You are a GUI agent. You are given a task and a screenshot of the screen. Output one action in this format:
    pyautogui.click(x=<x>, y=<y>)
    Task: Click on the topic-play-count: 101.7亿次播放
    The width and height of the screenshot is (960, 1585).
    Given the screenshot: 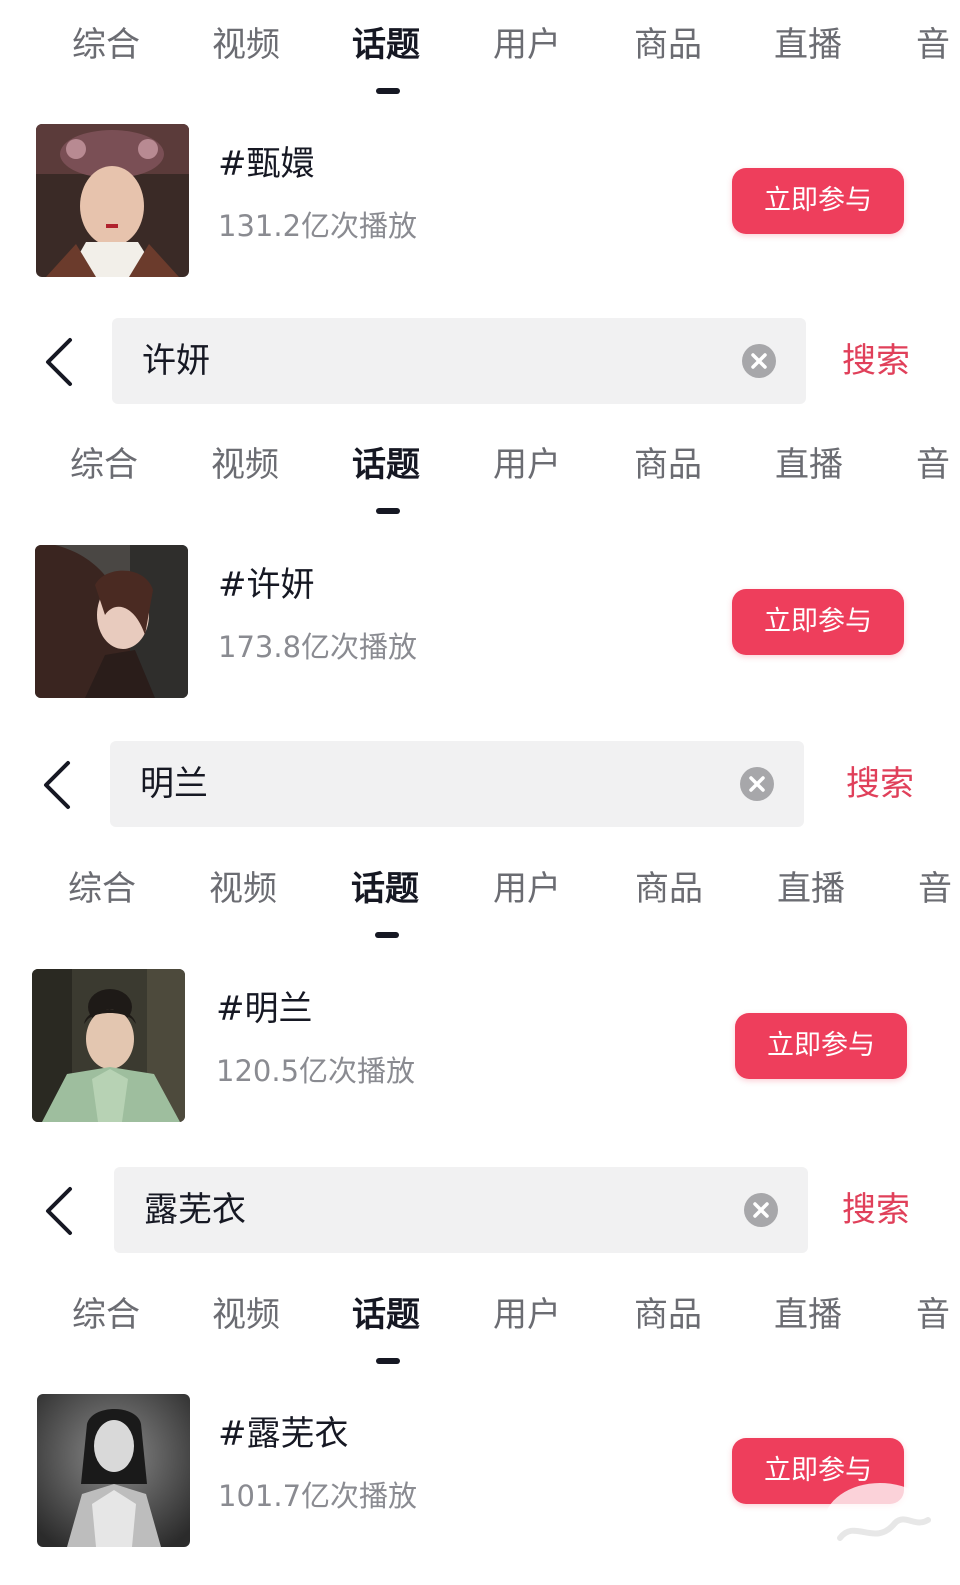 What is the action you would take?
    pyautogui.click(x=318, y=1496)
    